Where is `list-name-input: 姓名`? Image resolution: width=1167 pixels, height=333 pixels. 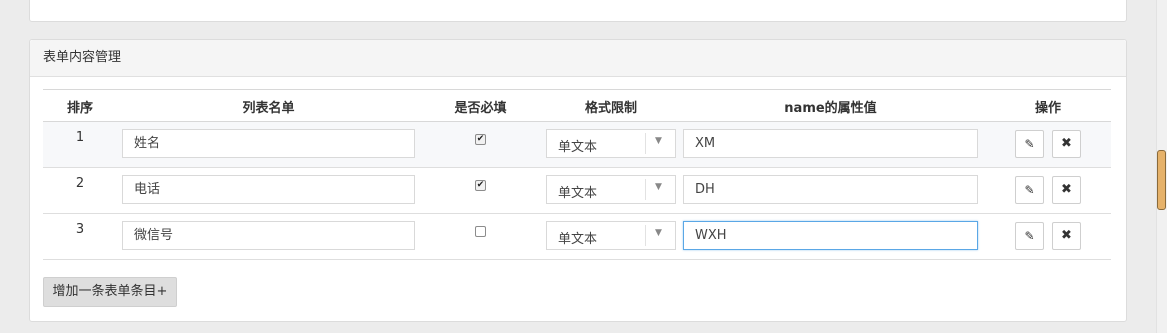 list-name-input: 姓名 is located at coordinates (268, 143).